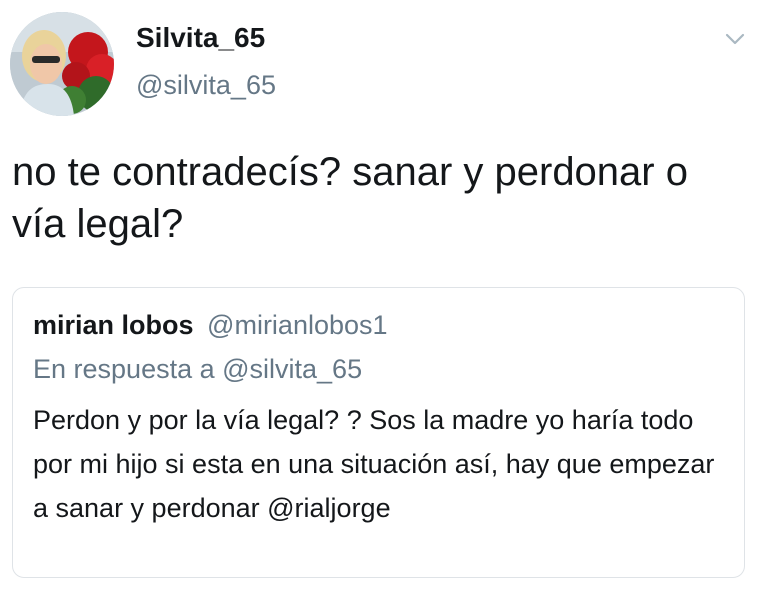 The width and height of the screenshot is (767, 600). I want to click on avatar-photo, so click(62, 64).